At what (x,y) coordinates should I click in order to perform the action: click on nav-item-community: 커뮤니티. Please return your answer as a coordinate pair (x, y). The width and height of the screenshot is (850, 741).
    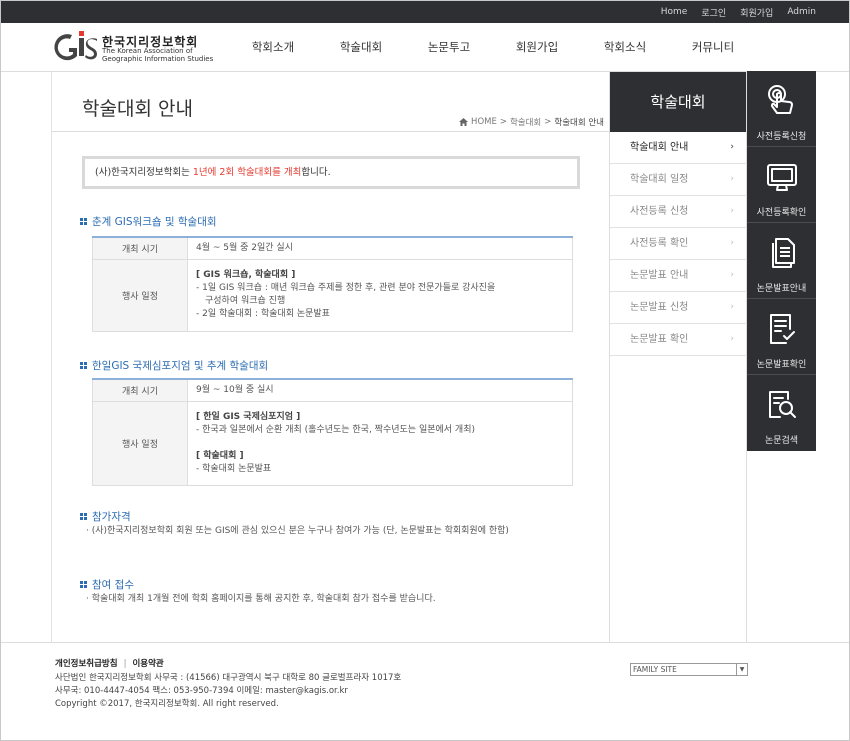
    Looking at the image, I should click on (713, 47).